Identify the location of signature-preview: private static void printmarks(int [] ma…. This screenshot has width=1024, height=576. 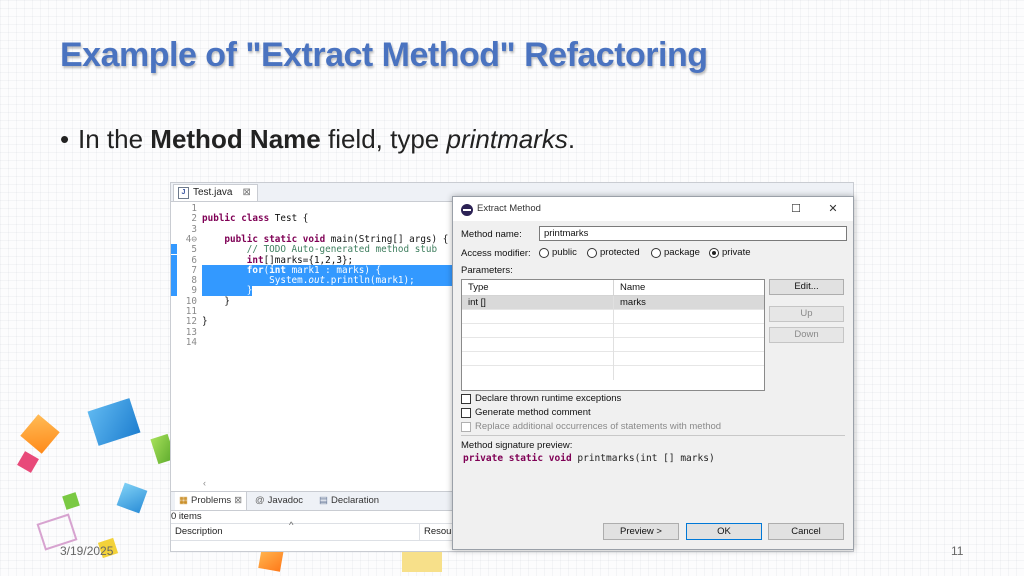
(589, 458).